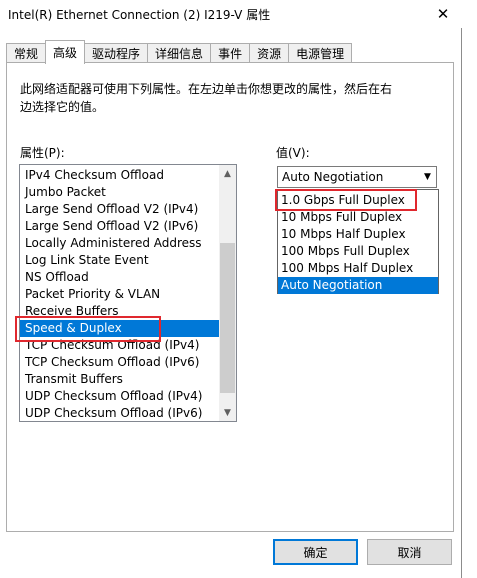  What do you see at coordinates (120, 362) in the screenshot?
I see `property-item: TCP Checksum Offload (IPv6)` at bounding box center [120, 362].